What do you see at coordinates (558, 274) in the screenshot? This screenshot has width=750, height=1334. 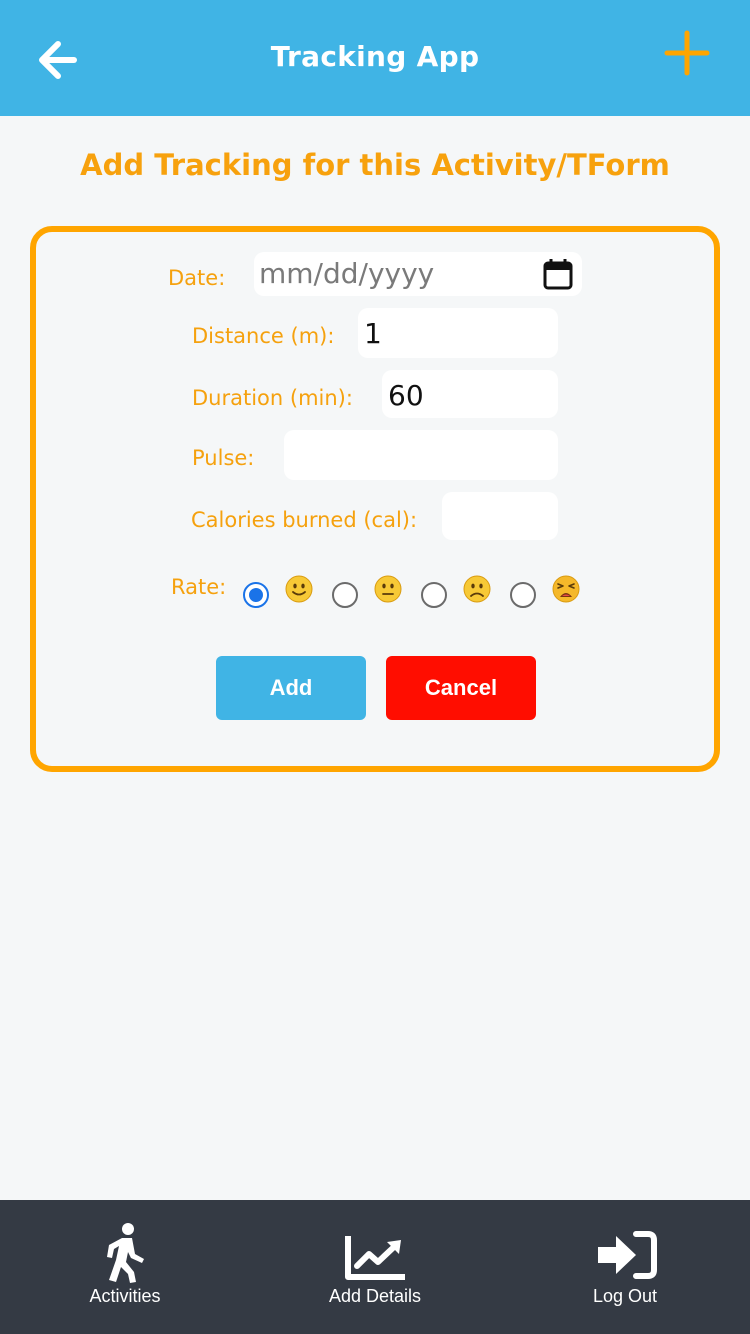 I see `calendar-icon` at bounding box center [558, 274].